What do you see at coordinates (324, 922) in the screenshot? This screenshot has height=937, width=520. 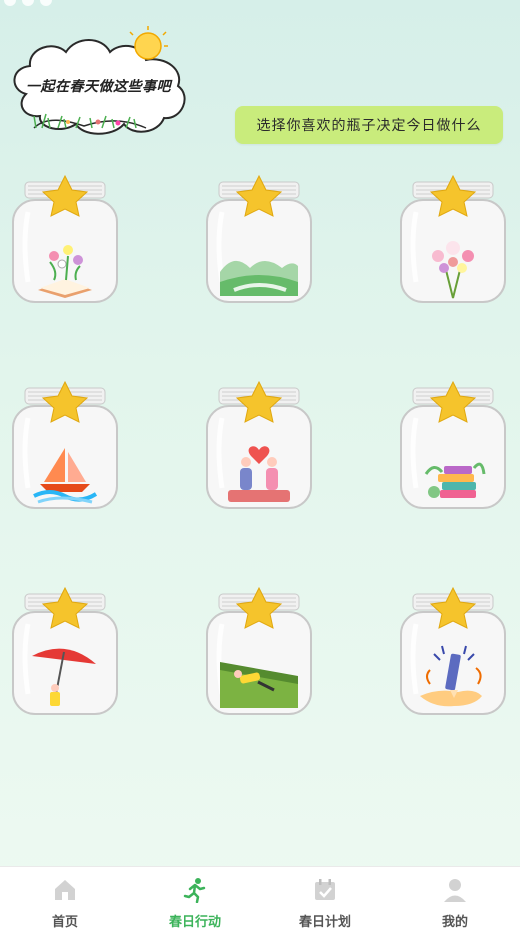 I see `tab-label: 春日计划` at bounding box center [324, 922].